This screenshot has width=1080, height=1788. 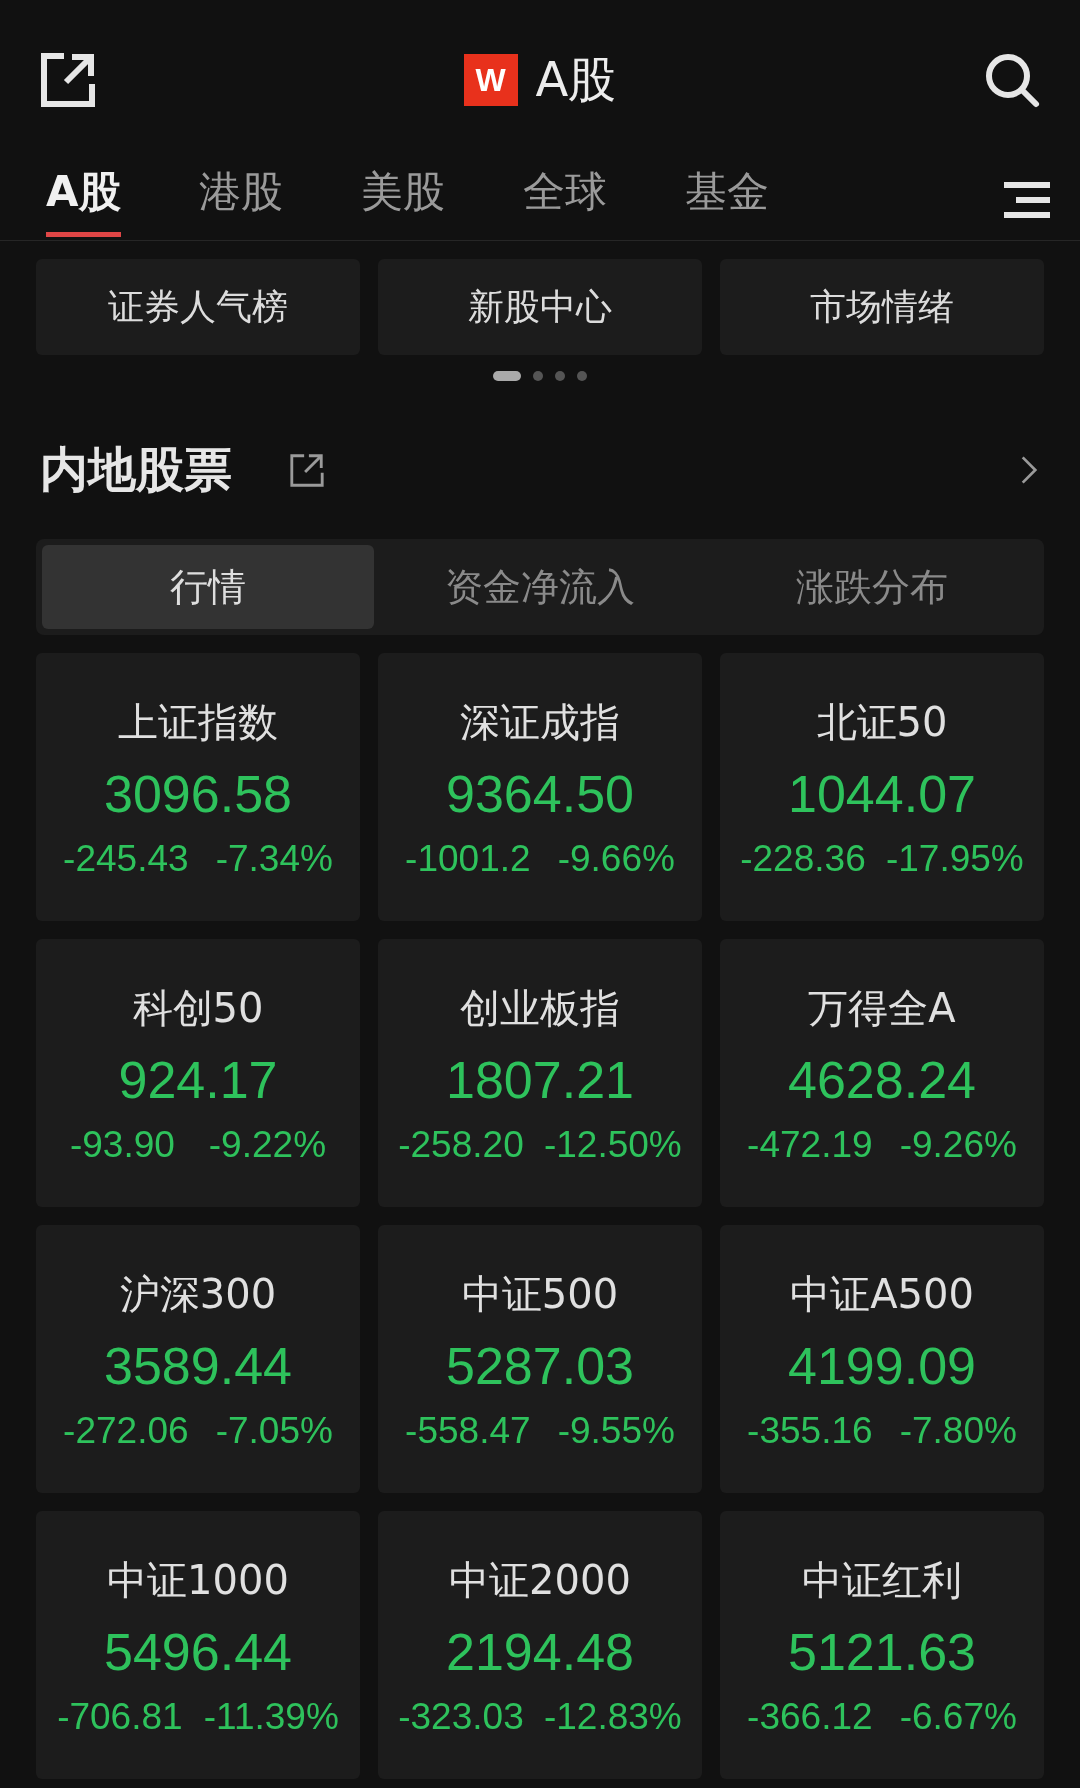 I want to click on page-title: A股, so click(x=576, y=79).